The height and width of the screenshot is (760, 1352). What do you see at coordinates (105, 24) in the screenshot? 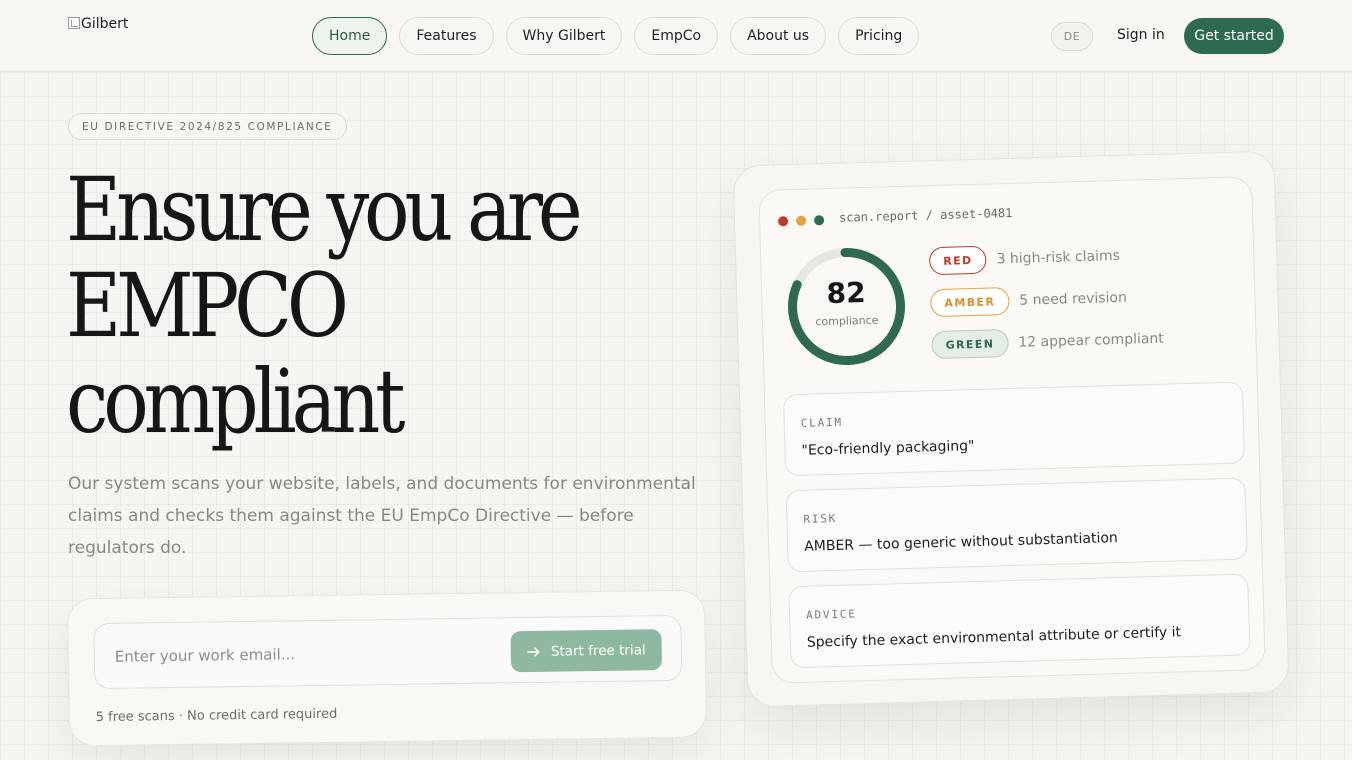
I see `logo-alt-text: Gilbert` at bounding box center [105, 24].